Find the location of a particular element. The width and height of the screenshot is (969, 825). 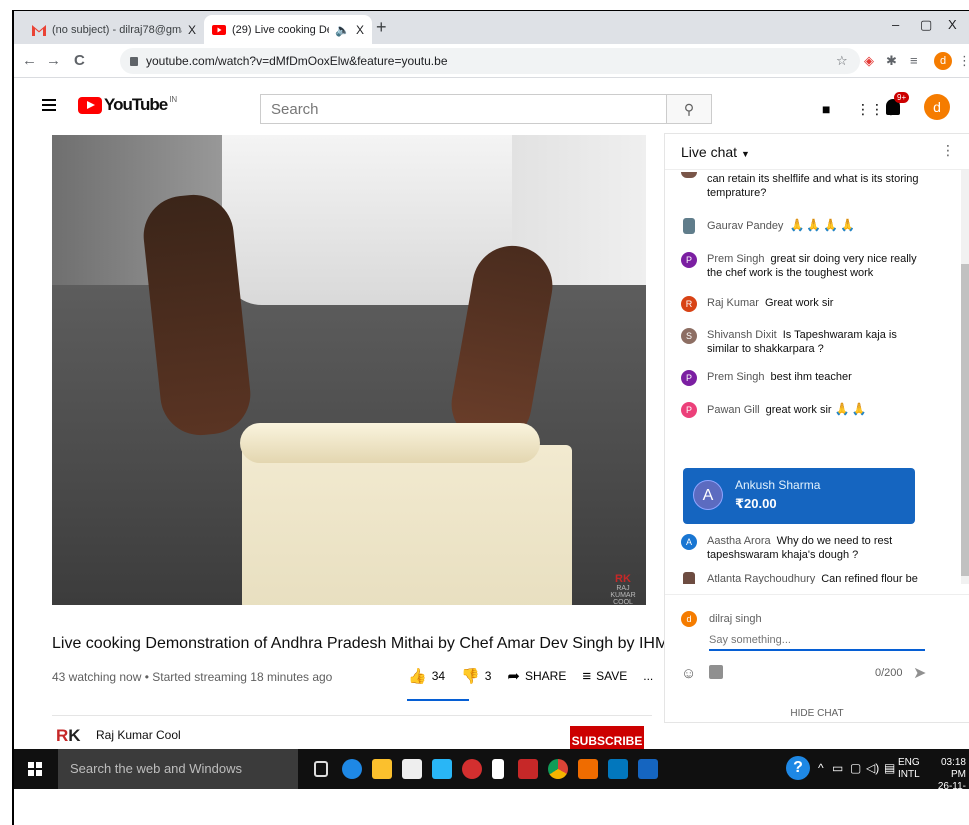

channel-logo: RK is located at coordinates (68, 736).